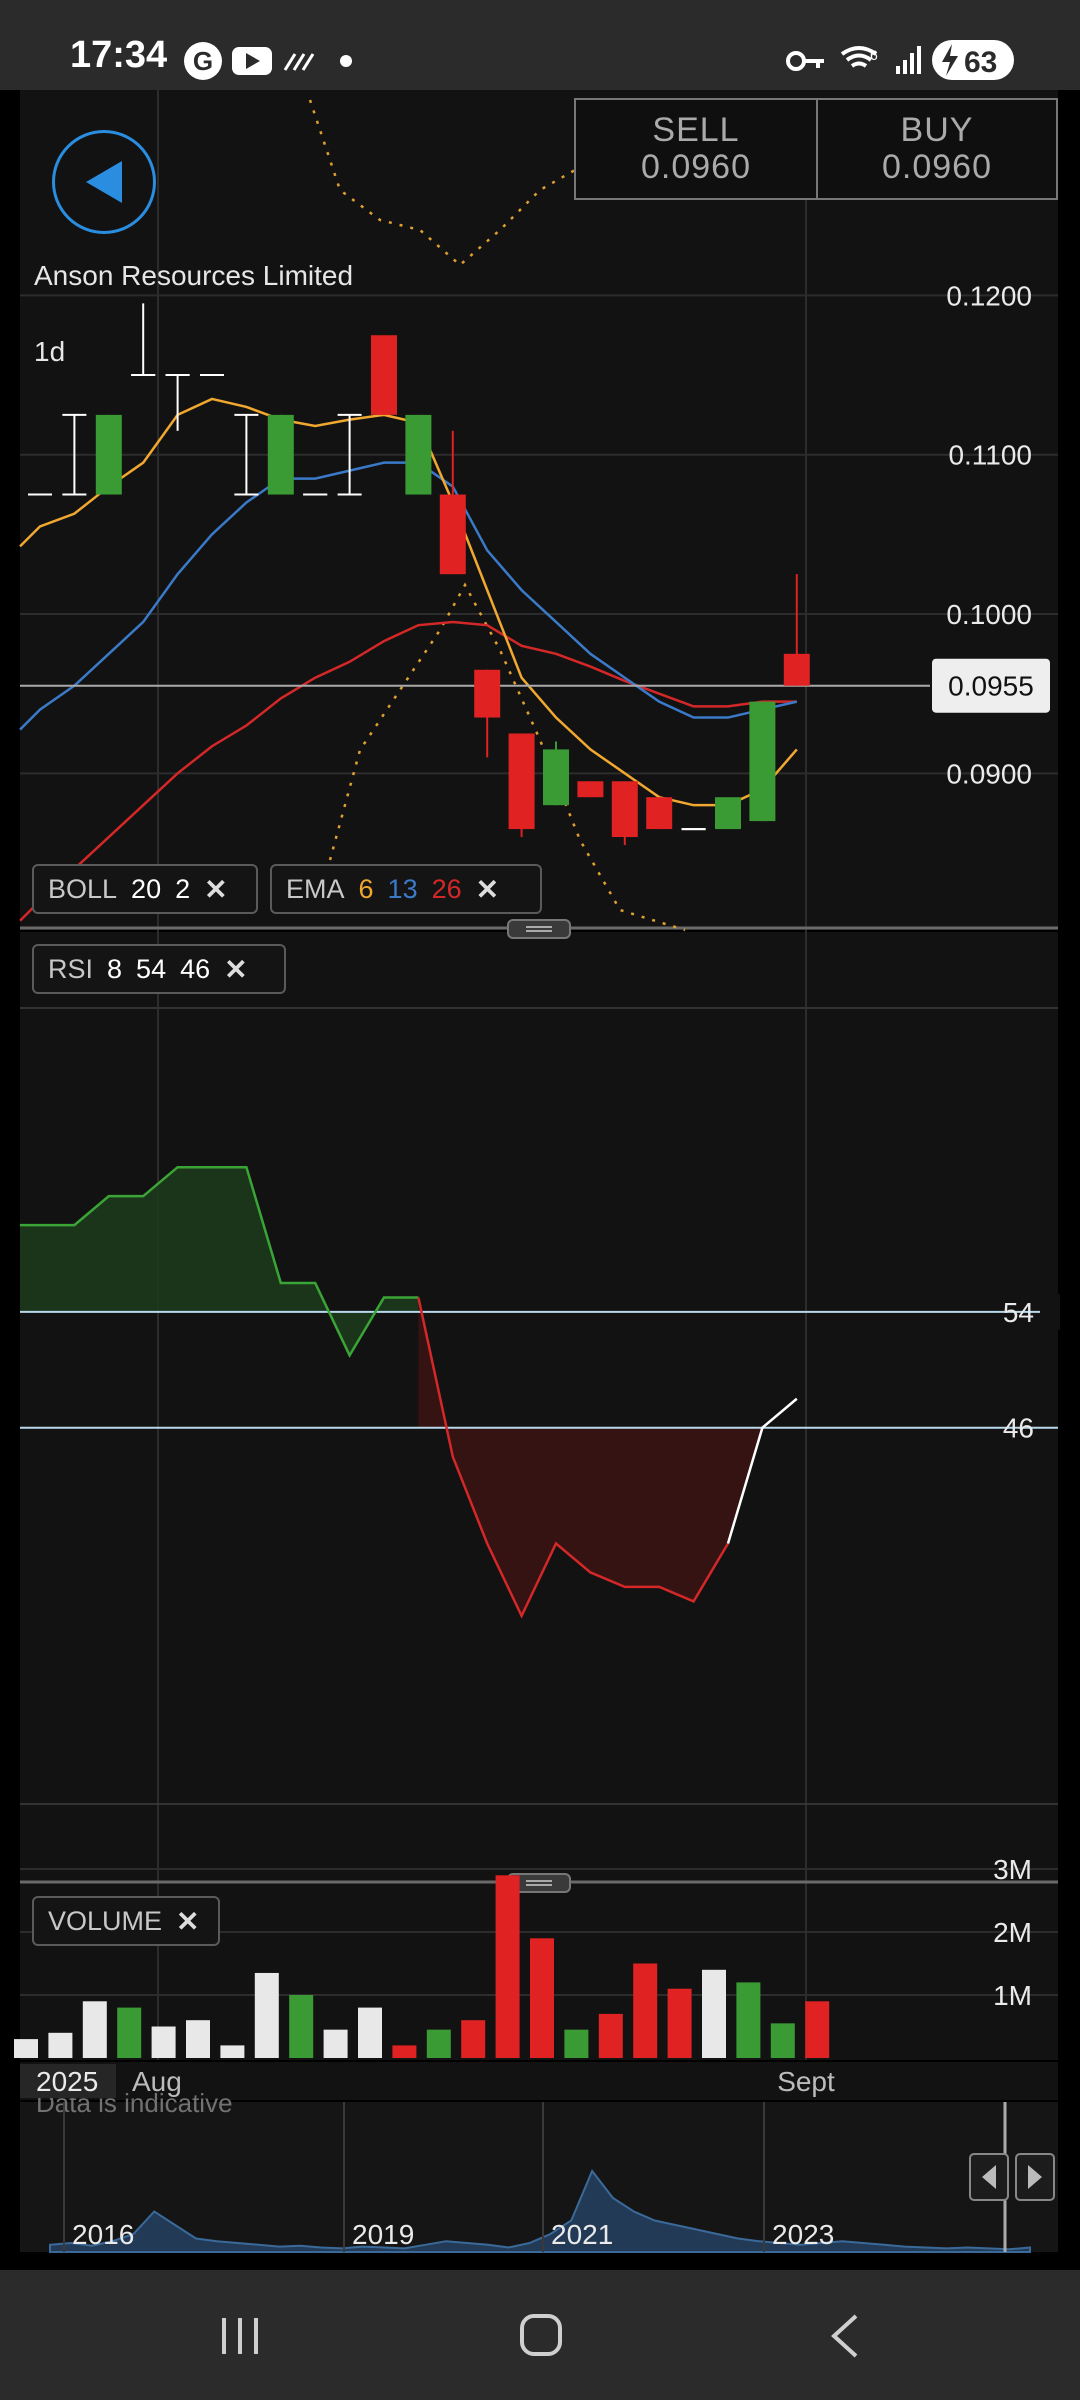 The width and height of the screenshot is (1080, 2400). I want to click on home-button, so click(540, 2335).